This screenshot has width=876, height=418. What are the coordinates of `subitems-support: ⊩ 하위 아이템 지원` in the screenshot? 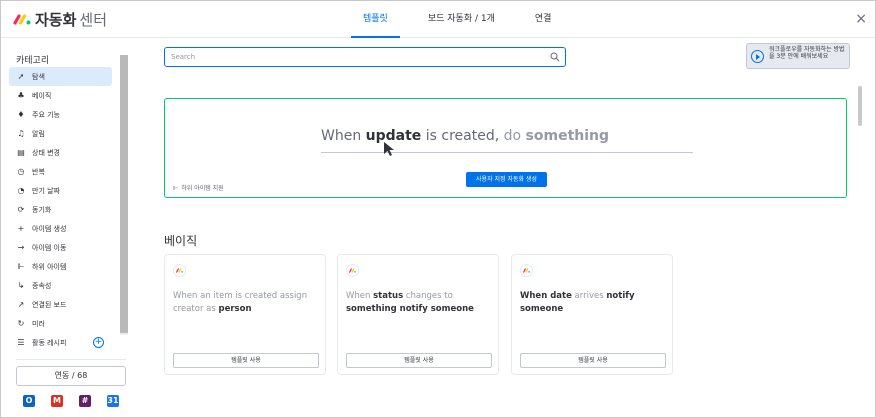 It's located at (198, 188).